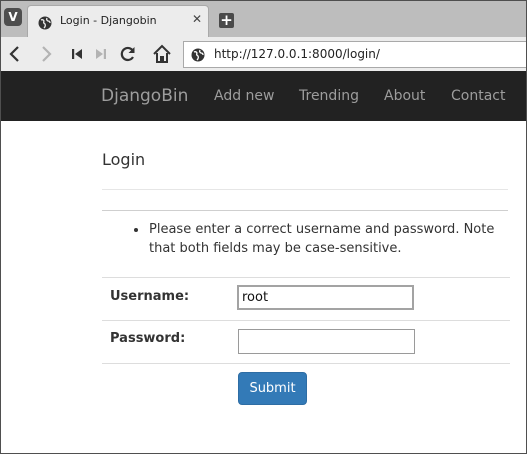 This screenshot has width=527, height=454. Describe the element at coordinates (108, 20) in the screenshot. I see `tab-title: Login - Djangobin` at that location.